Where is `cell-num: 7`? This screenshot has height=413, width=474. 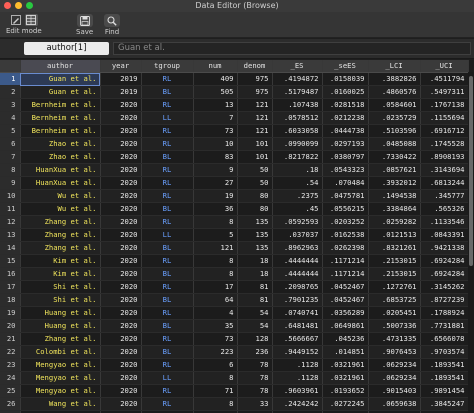 cell-num: 7 is located at coordinates (215, 118).